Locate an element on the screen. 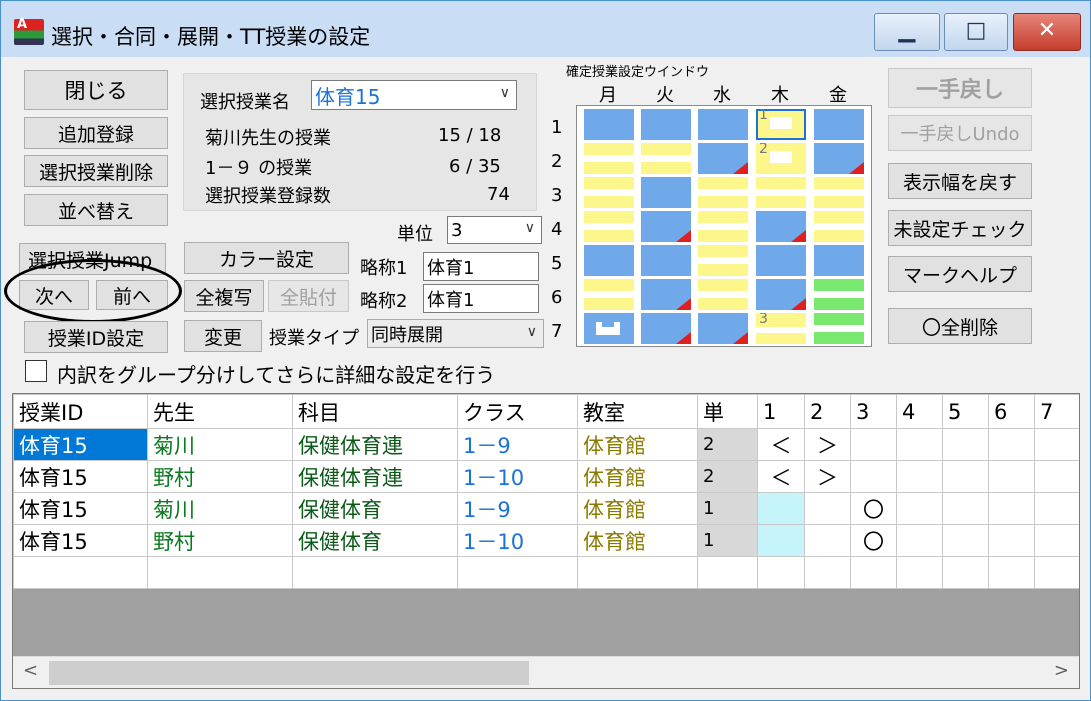  table-row: 体育15 野村 保健体育 1－10 体育館 1 〇 is located at coordinates (546, 540).